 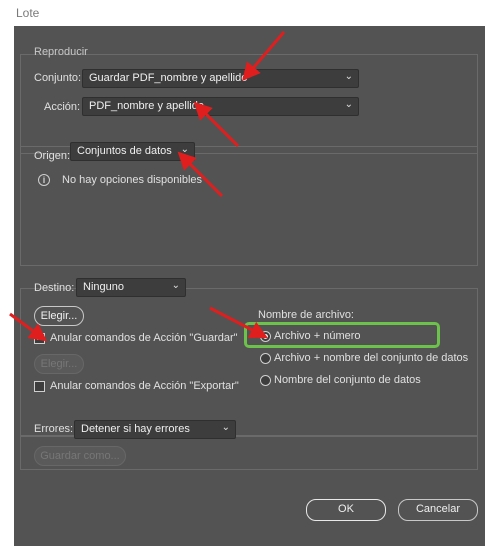 What do you see at coordinates (264, 56) in the screenshot?
I see `arrow-conjunto` at bounding box center [264, 56].